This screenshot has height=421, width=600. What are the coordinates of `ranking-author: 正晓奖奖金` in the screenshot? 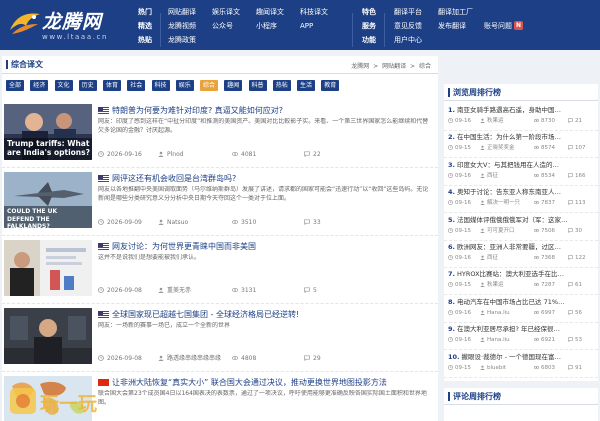 It's located at (497, 148).